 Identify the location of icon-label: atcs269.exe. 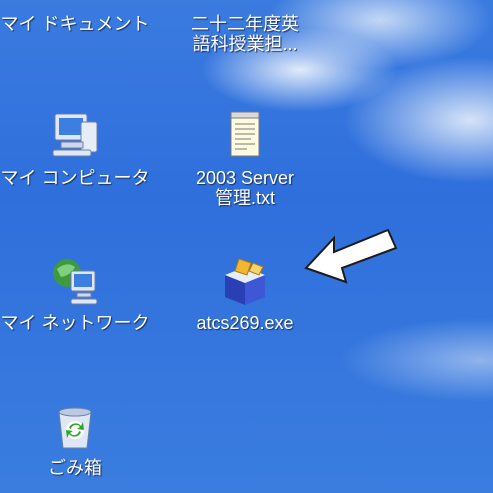
(245, 323).